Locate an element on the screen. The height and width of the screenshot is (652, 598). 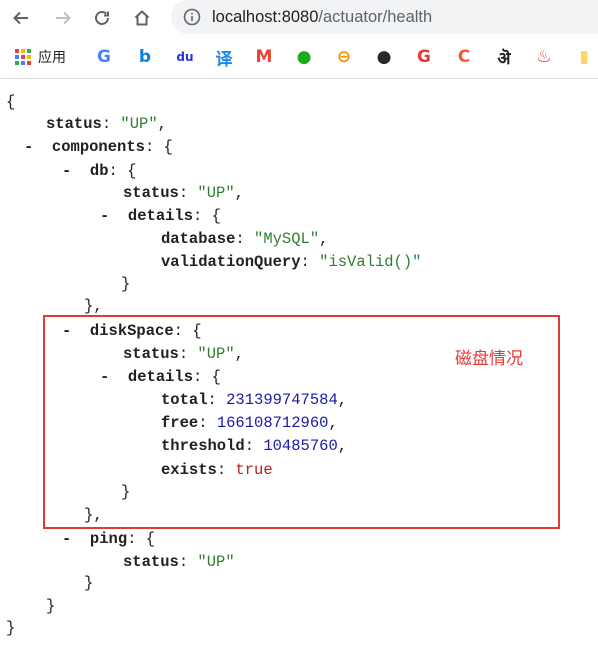
back-icon is located at coordinates (20, 18).